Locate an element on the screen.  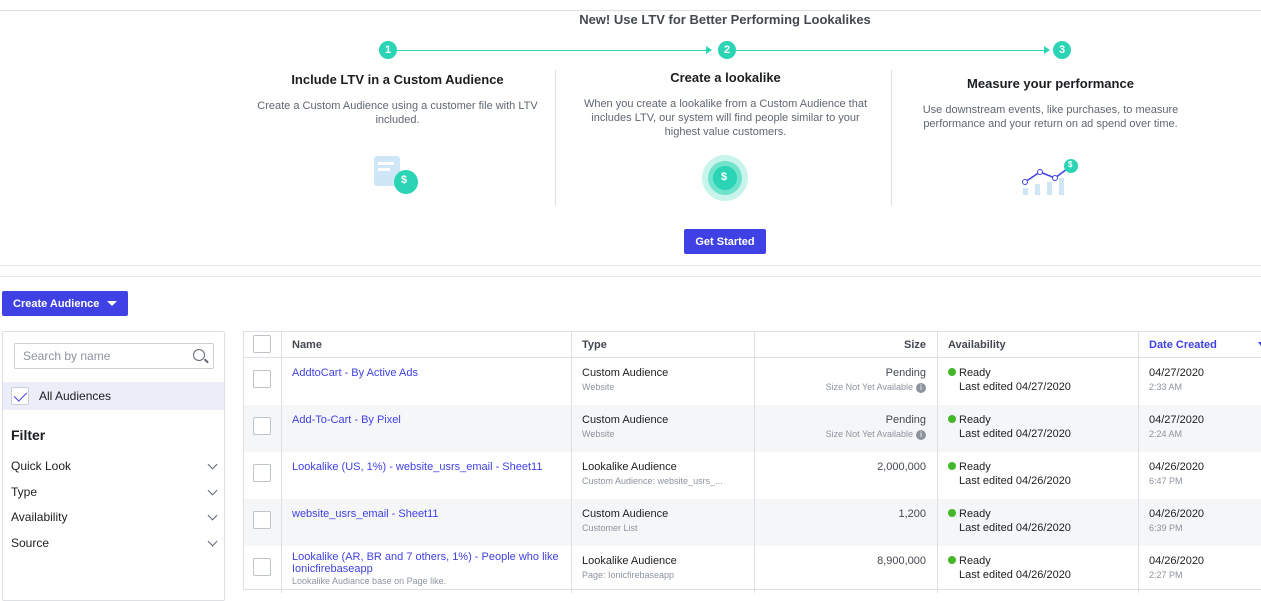
search-input: Search by name is located at coordinates (114, 356).